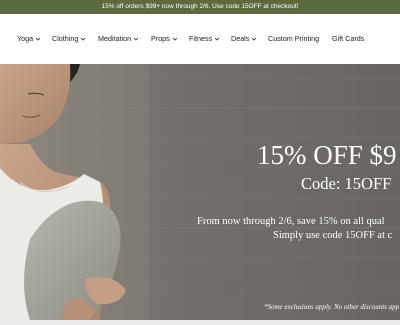 Image resolution: width=400 pixels, height=325 pixels. What do you see at coordinates (65, 38) in the screenshot?
I see `nav-item-label: Clothing` at bounding box center [65, 38].